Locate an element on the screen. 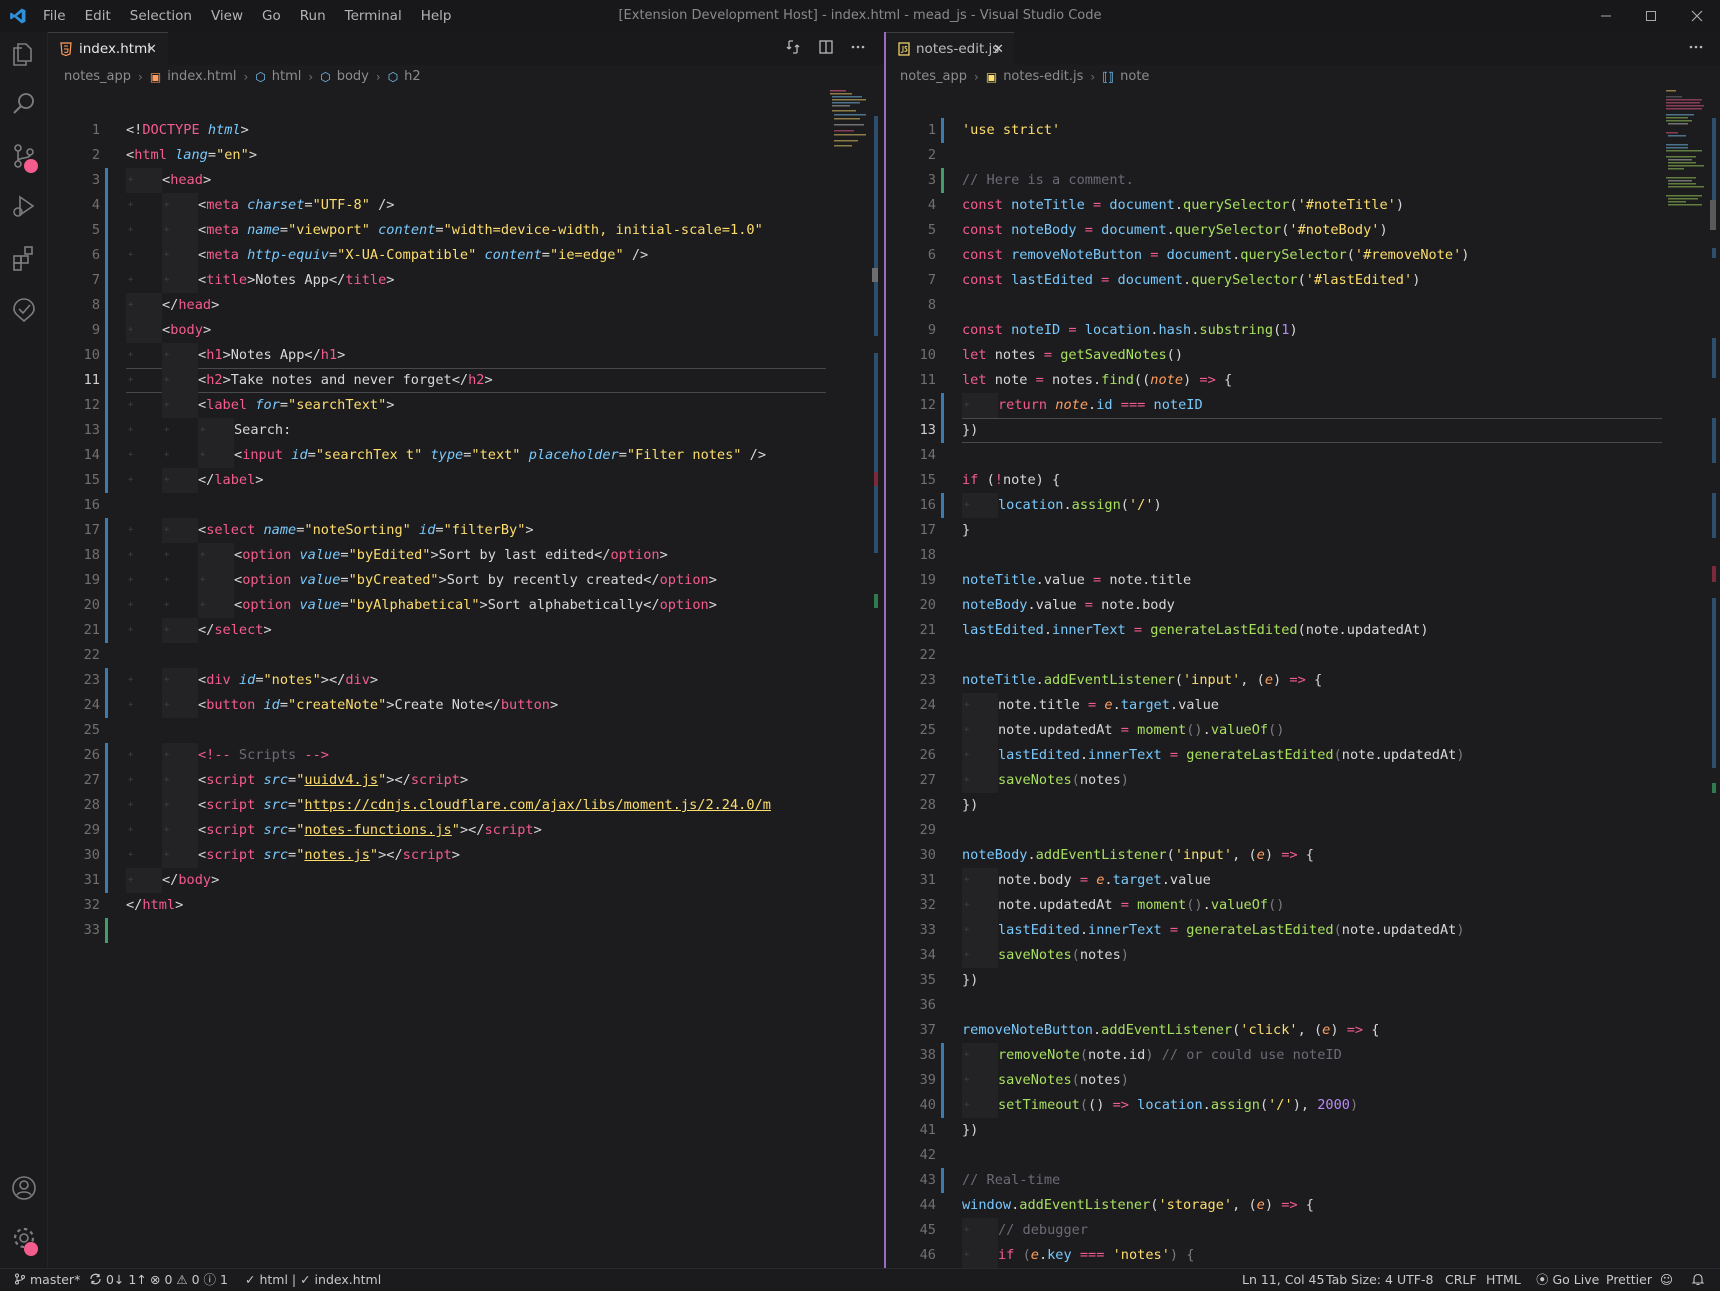  problems-indicator: ⊗ 0 ⚠ 0 ⓘ 1 is located at coordinates (189, 1280).